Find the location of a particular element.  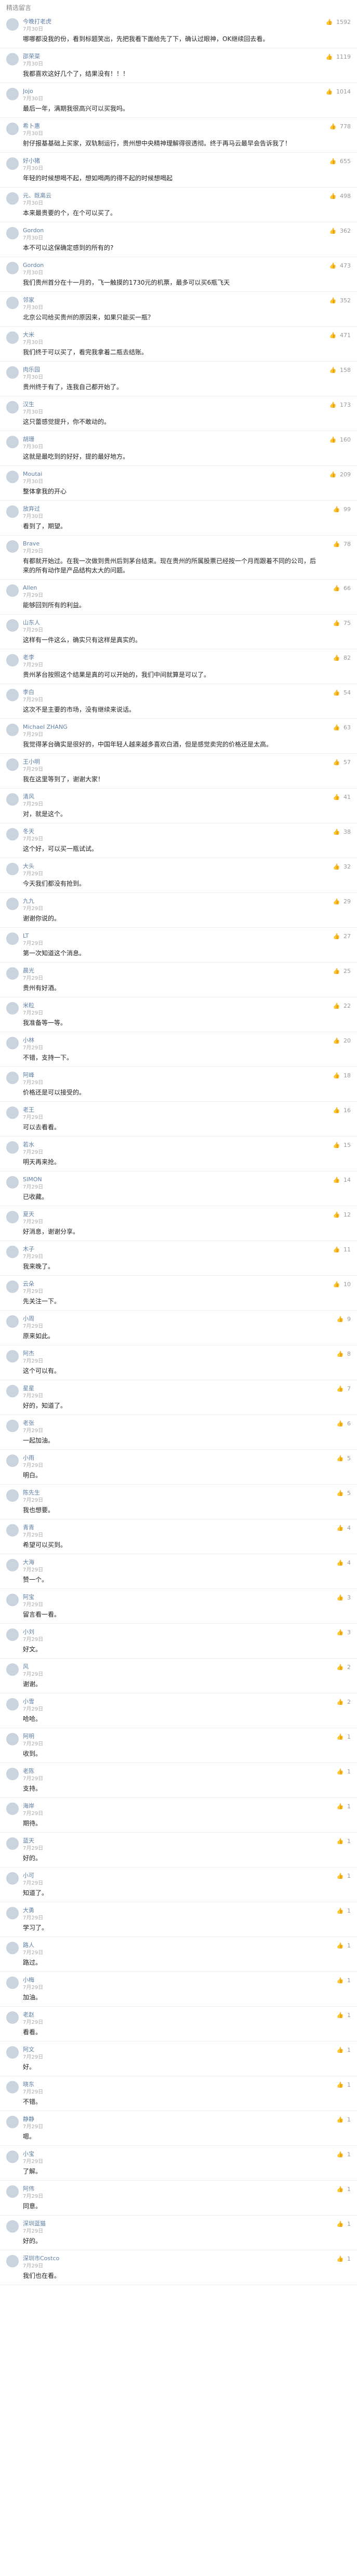

commenter-name: 冬天 is located at coordinates (172, 831).